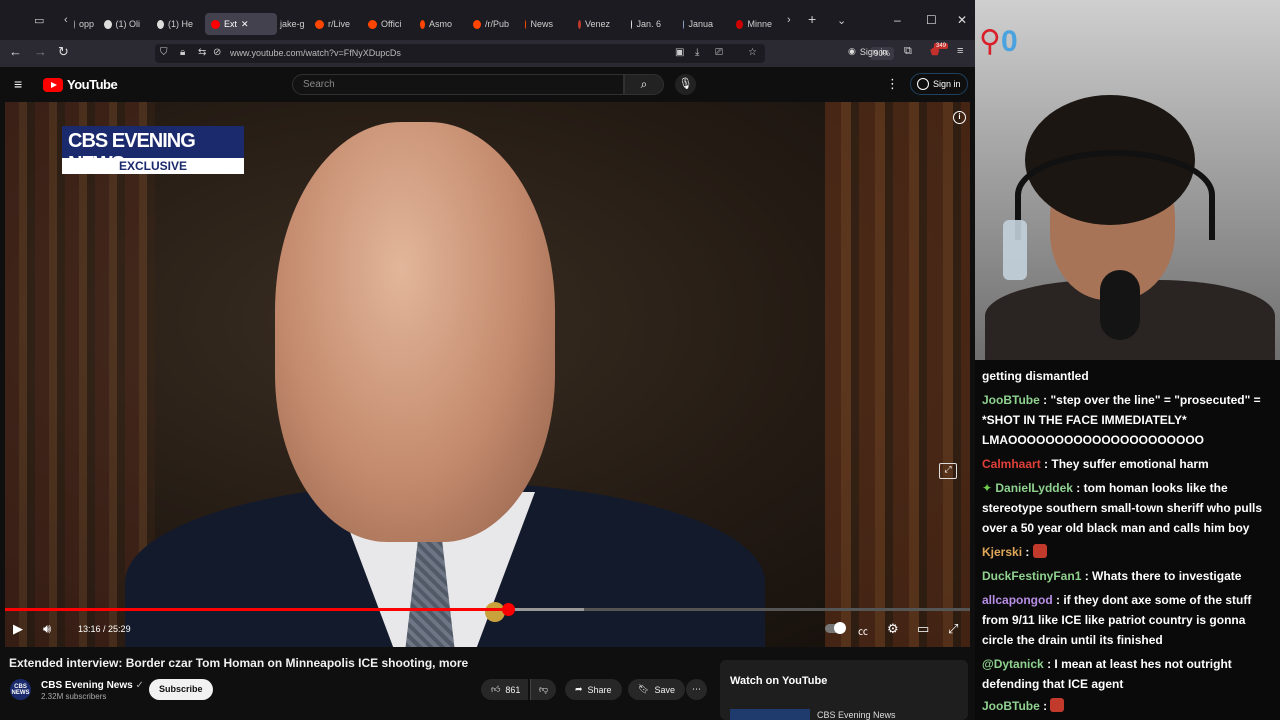 The image size is (1280, 720). What do you see at coordinates (1002, 552) in the screenshot?
I see `chat-username: Kjerski` at bounding box center [1002, 552].